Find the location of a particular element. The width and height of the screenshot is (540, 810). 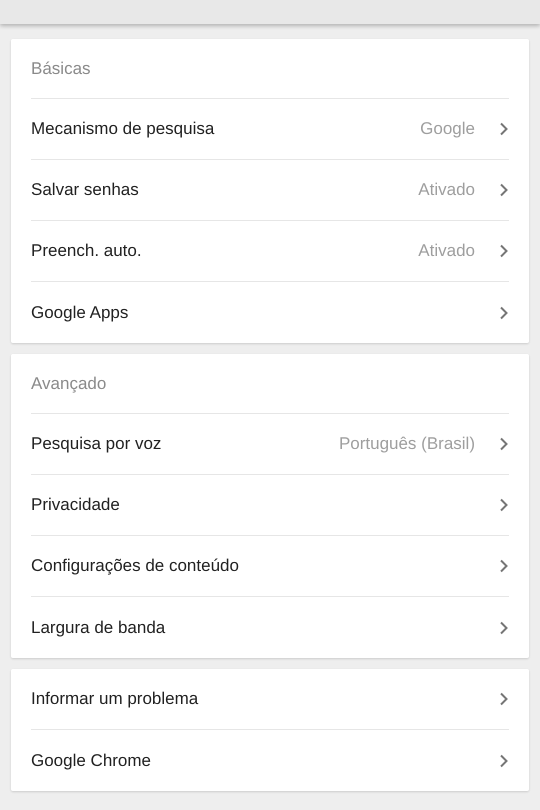

section-header: Básicas is located at coordinates (61, 69).